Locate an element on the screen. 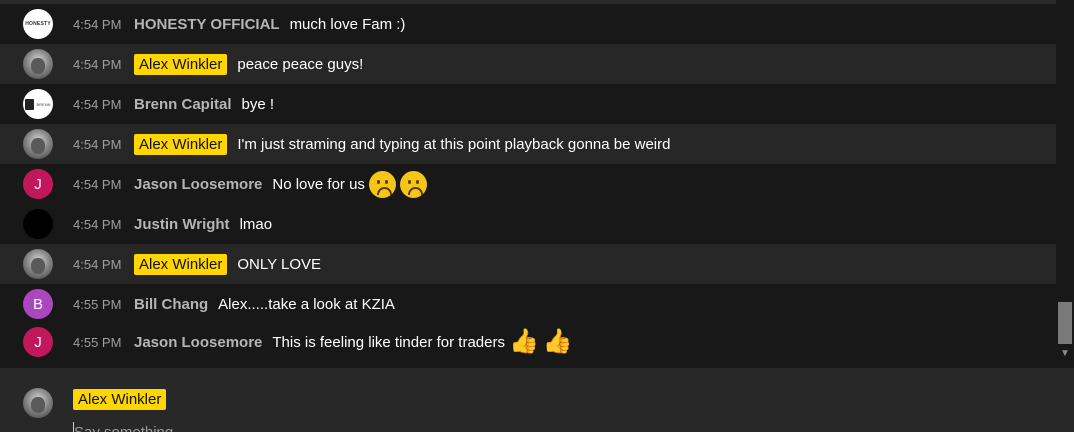 The width and height of the screenshot is (1074, 432). chat-message: J 4:54 PM Jason Loosemore No love for us is located at coordinates (528, 184).